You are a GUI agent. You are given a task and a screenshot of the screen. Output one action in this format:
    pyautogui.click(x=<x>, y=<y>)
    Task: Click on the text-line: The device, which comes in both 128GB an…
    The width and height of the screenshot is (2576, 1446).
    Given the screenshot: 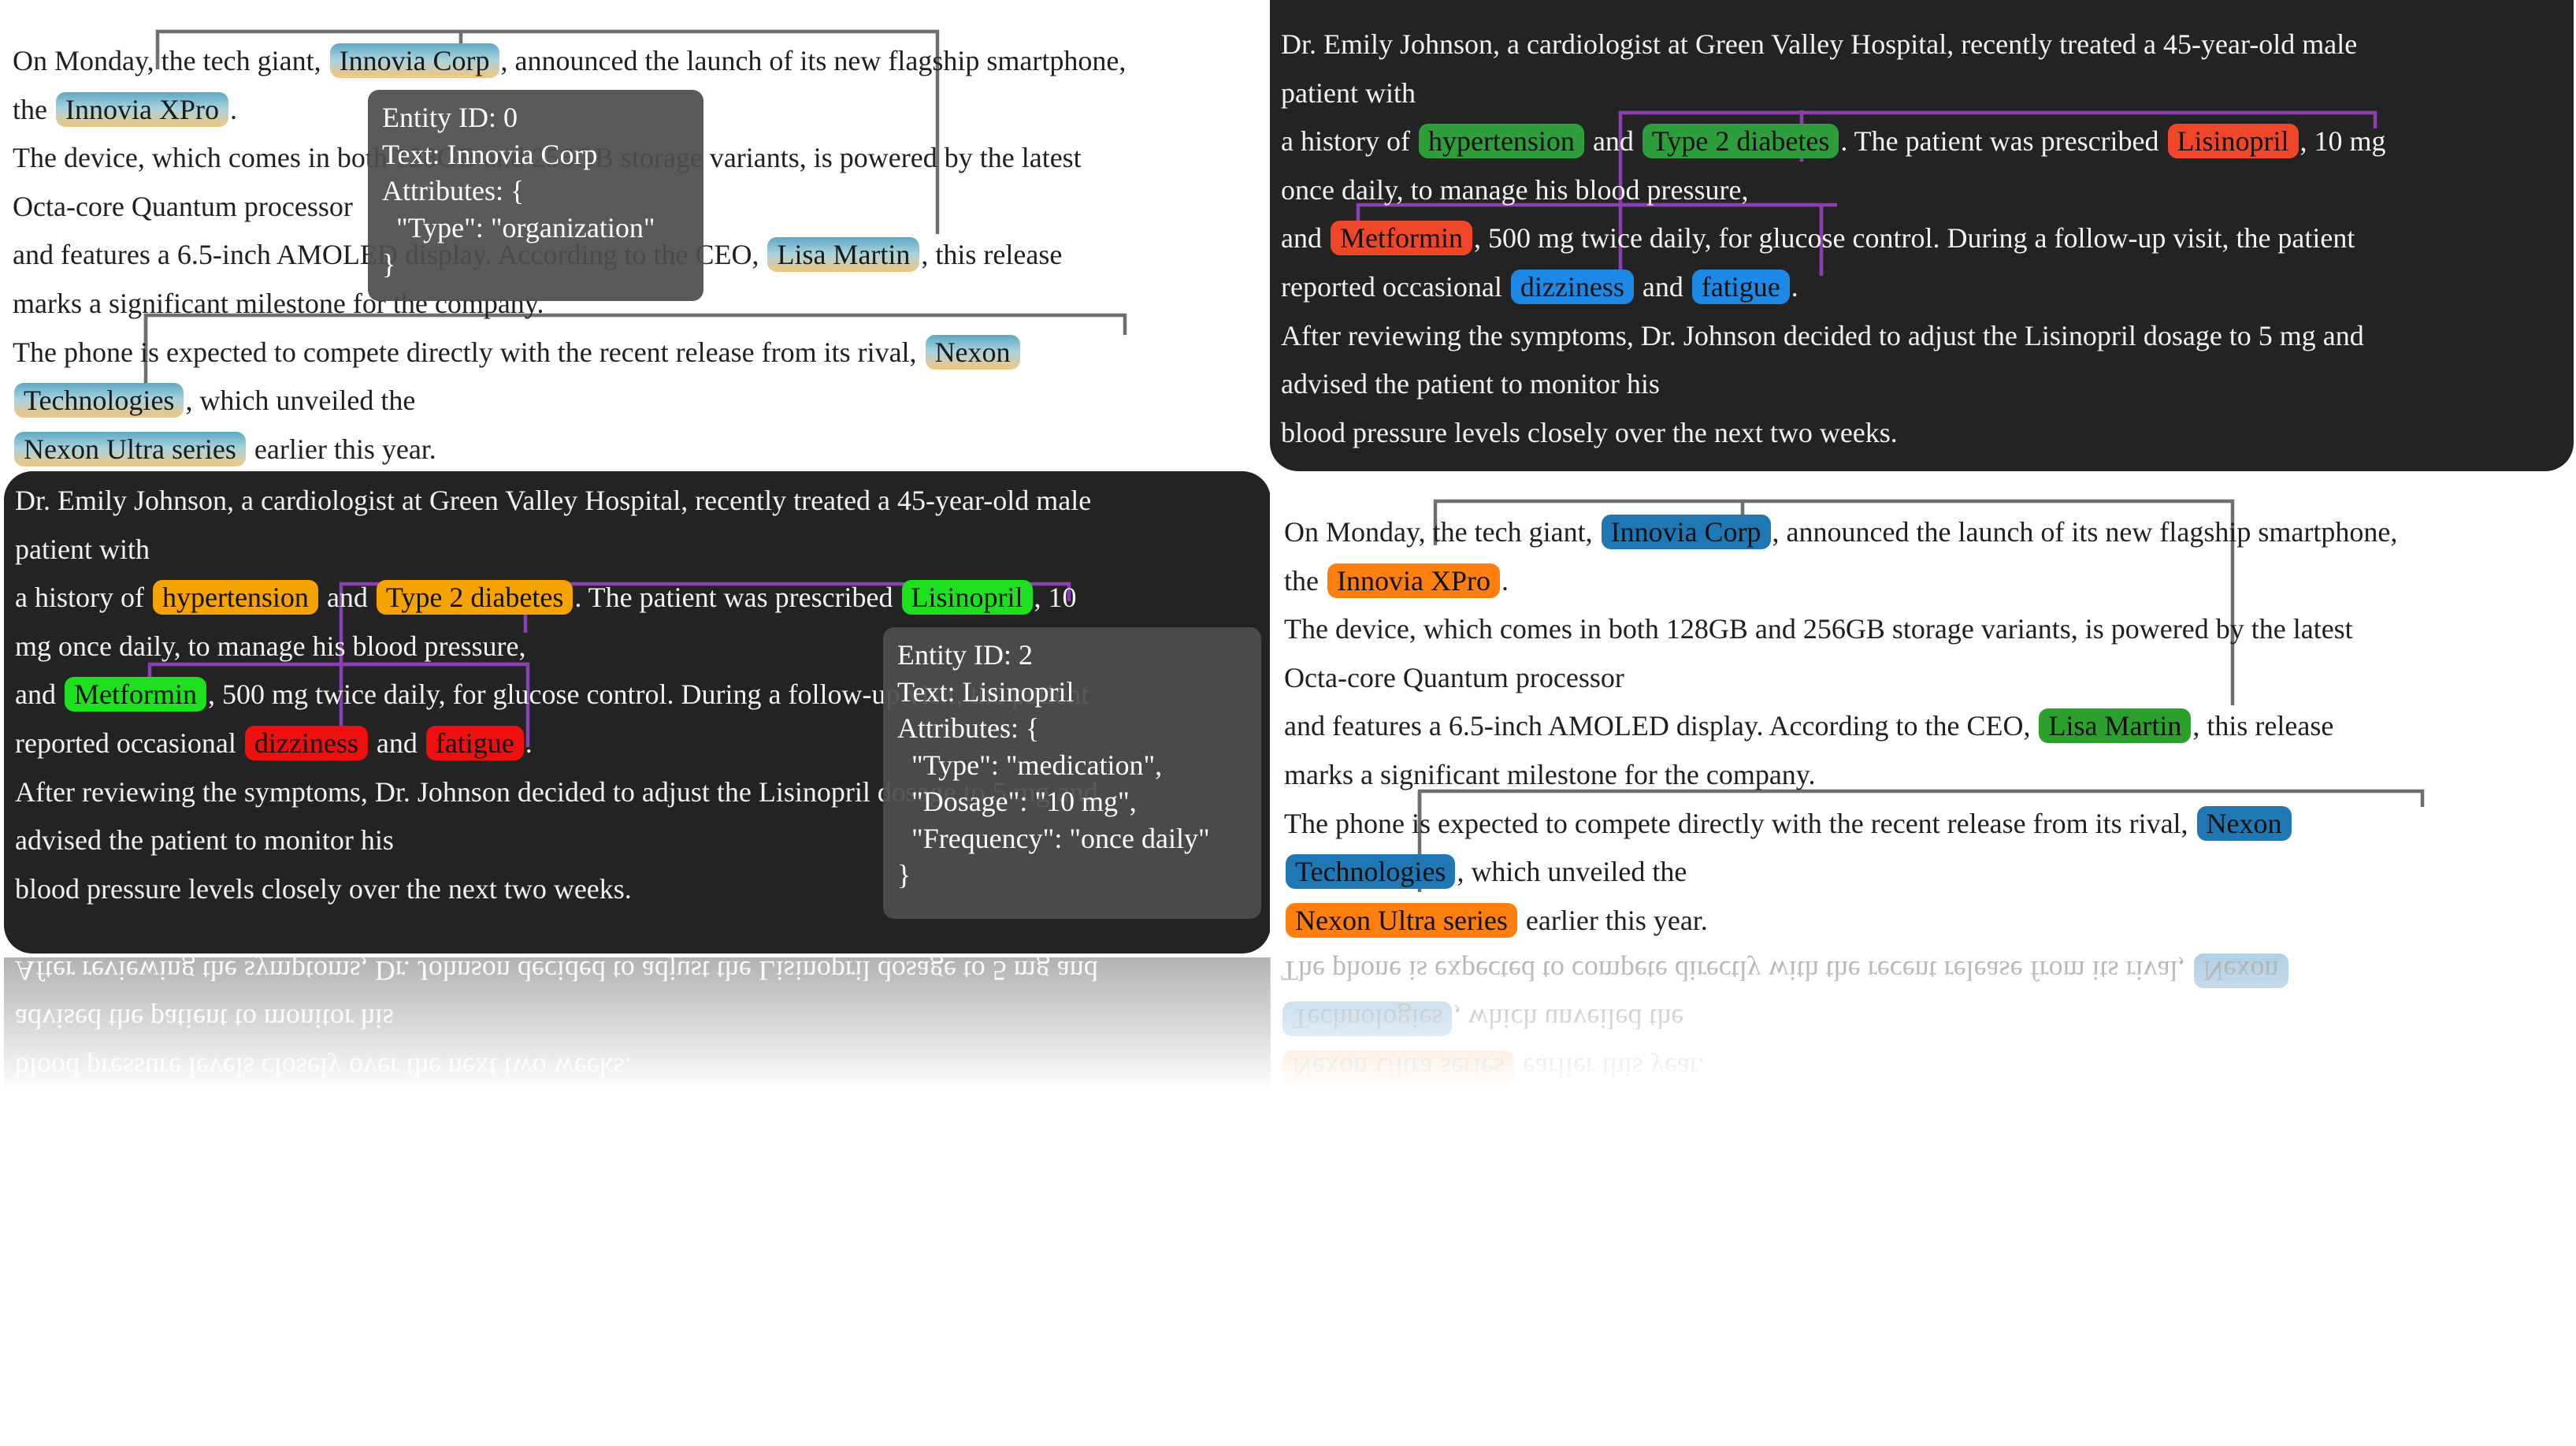 What is the action you would take?
    pyautogui.click(x=1929, y=629)
    